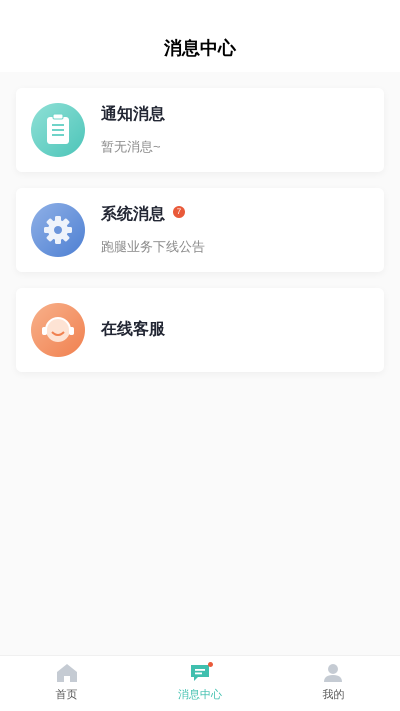  Describe the element at coordinates (200, 48) in the screenshot. I see `page-title: 消息中心` at that location.